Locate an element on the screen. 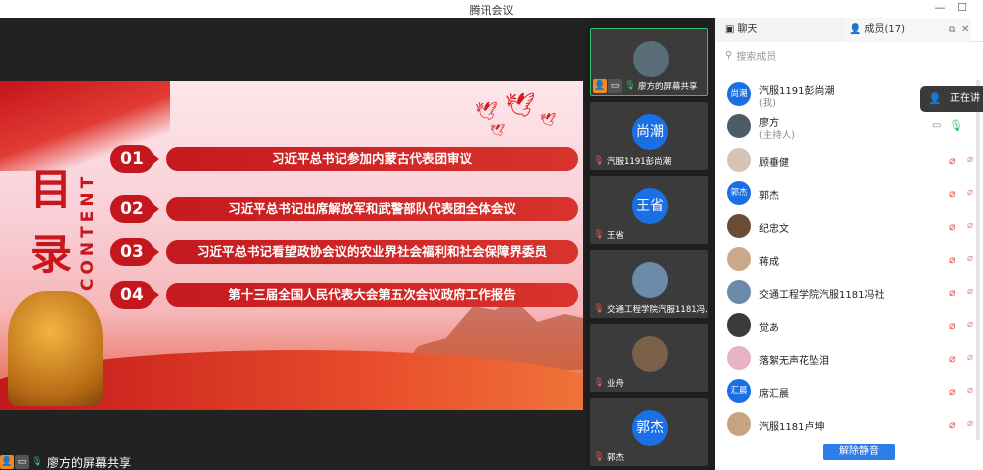  video-tile: 🎙 业舟 is located at coordinates (649, 358).